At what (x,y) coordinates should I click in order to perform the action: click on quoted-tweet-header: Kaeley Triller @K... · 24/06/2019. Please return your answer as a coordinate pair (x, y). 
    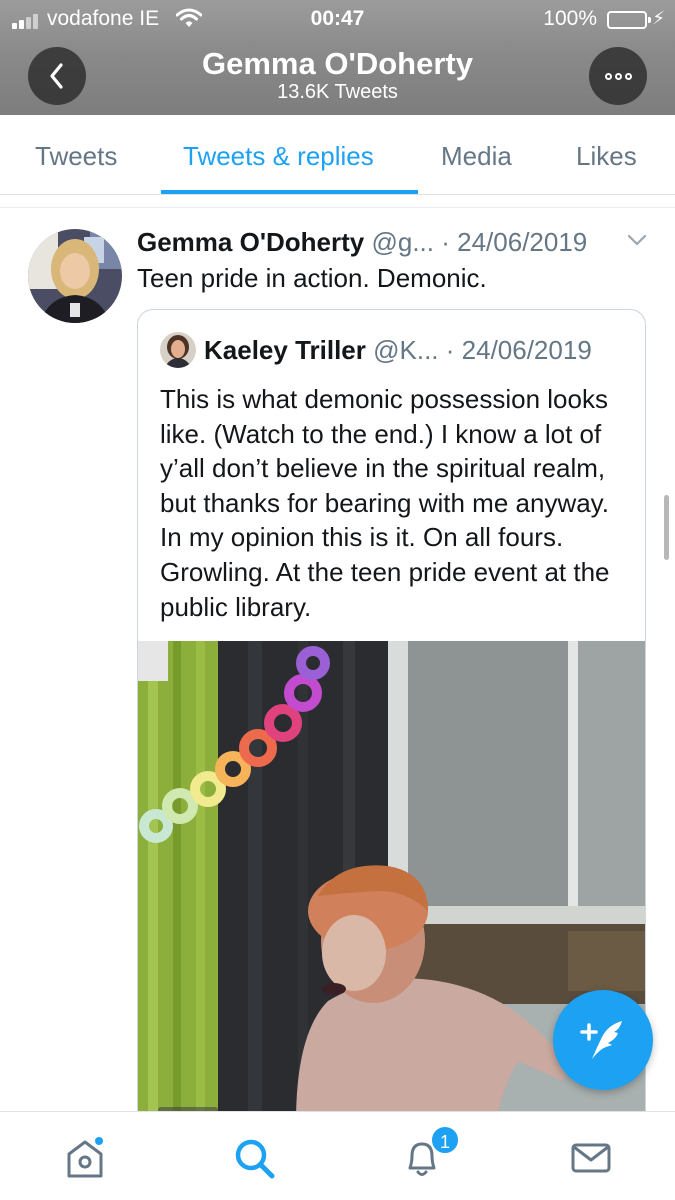
    Looking at the image, I should click on (398, 350).